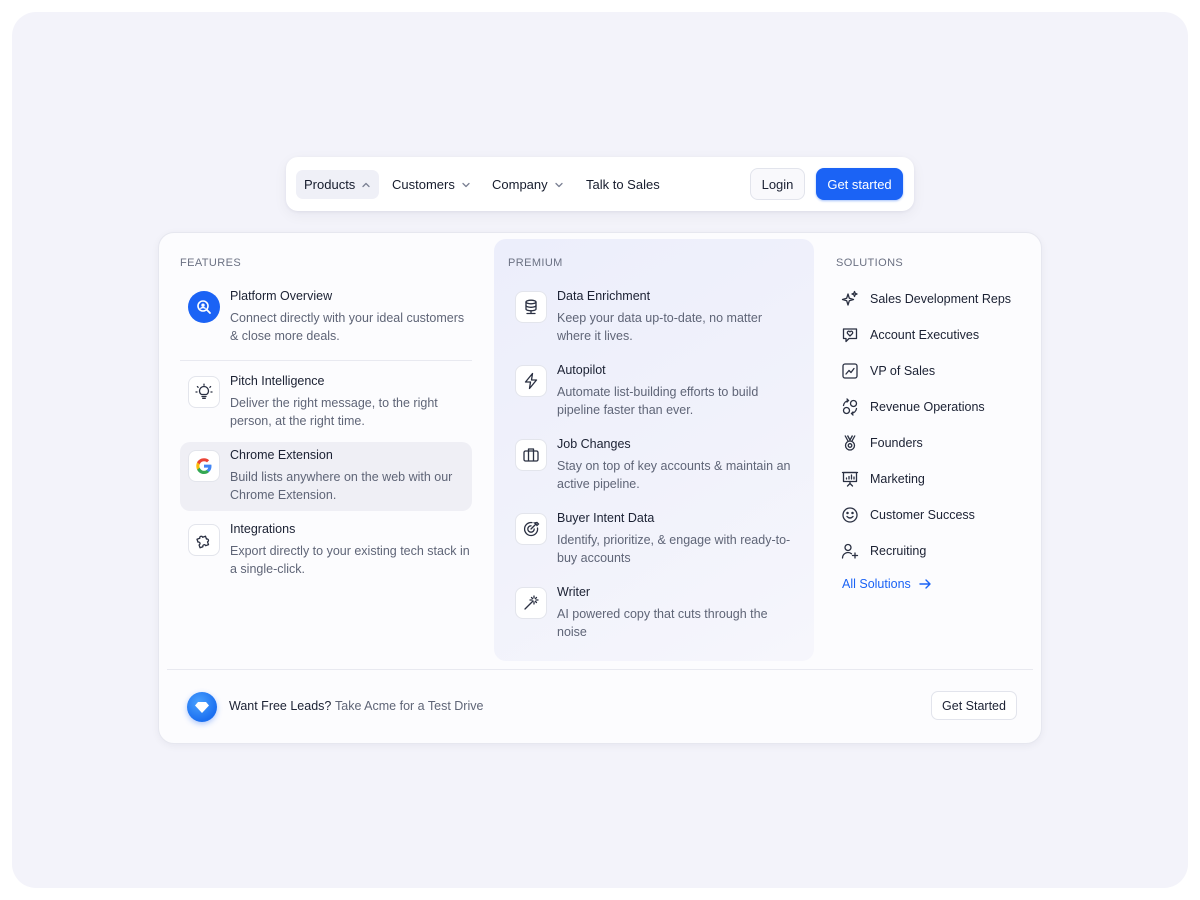 Image resolution: width=1200 pixels, height=900 pixels. I want to click on puzzle-icon, so click(204, 540).